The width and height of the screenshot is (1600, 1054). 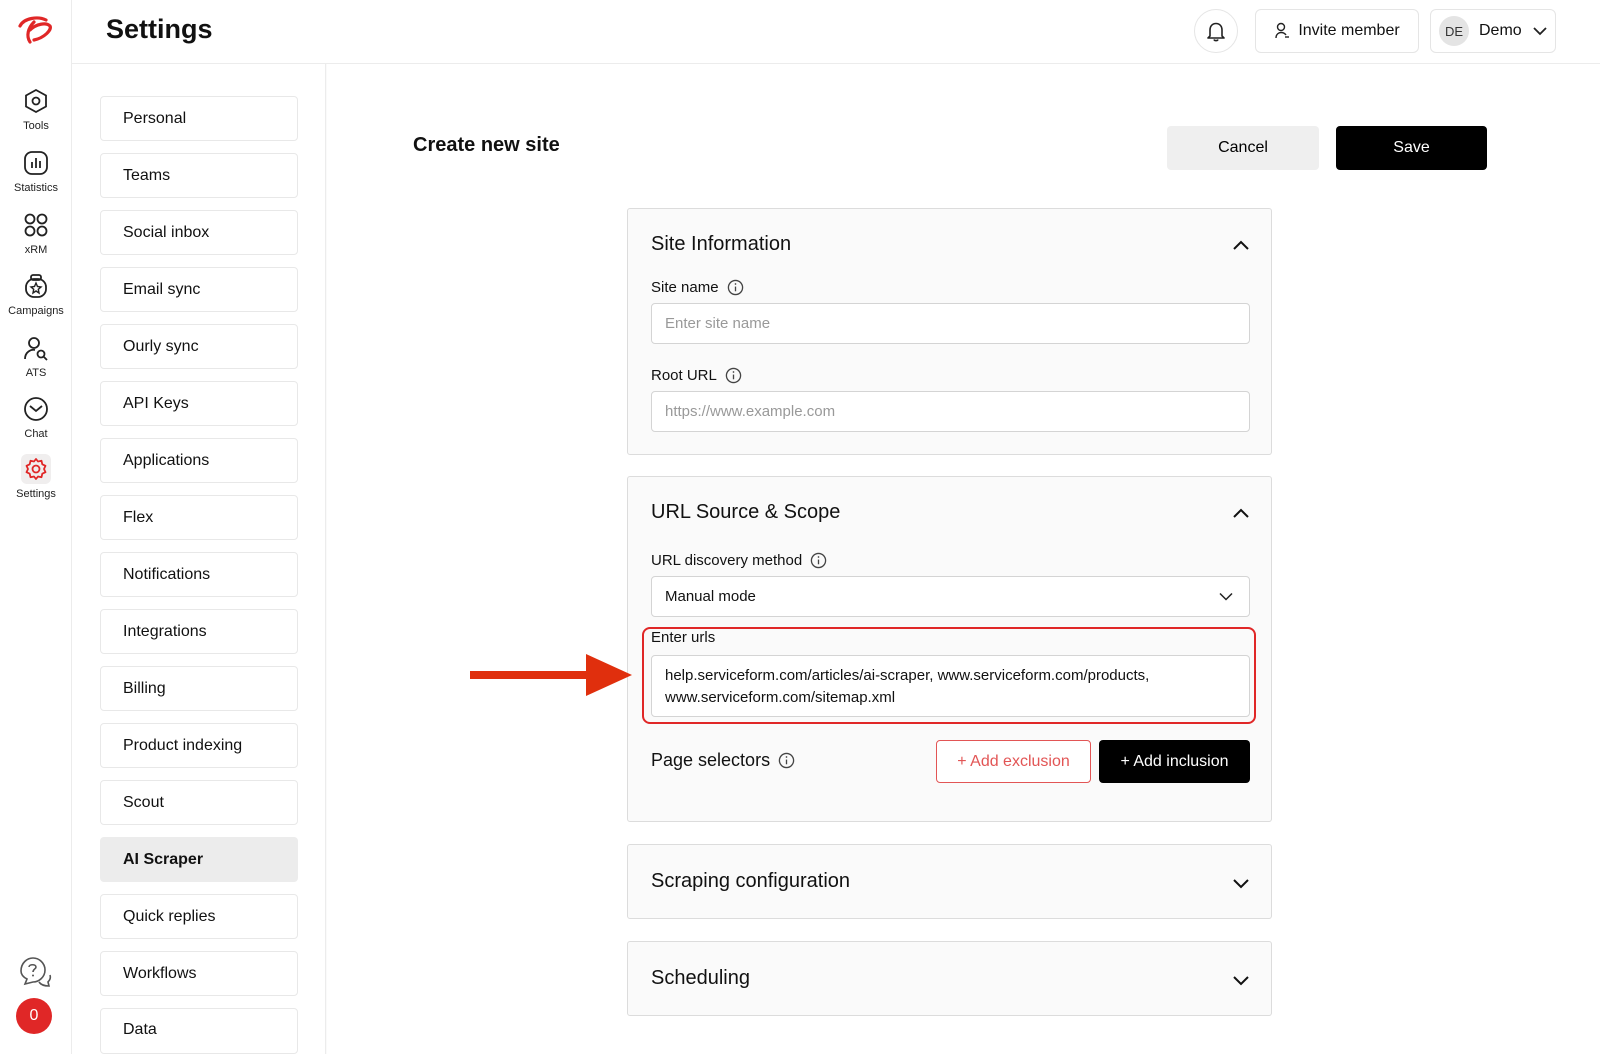 What do you see at coordinates (36, 225) in the screenshot?
I see `grid-icon` at bounding box center [36, 225].